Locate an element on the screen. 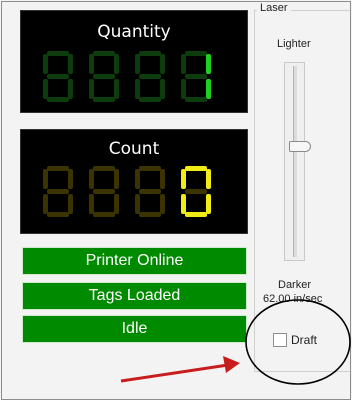 This screenshot has width=352, height=400. pointer-arrow-head is located at coordinates (231, 364).